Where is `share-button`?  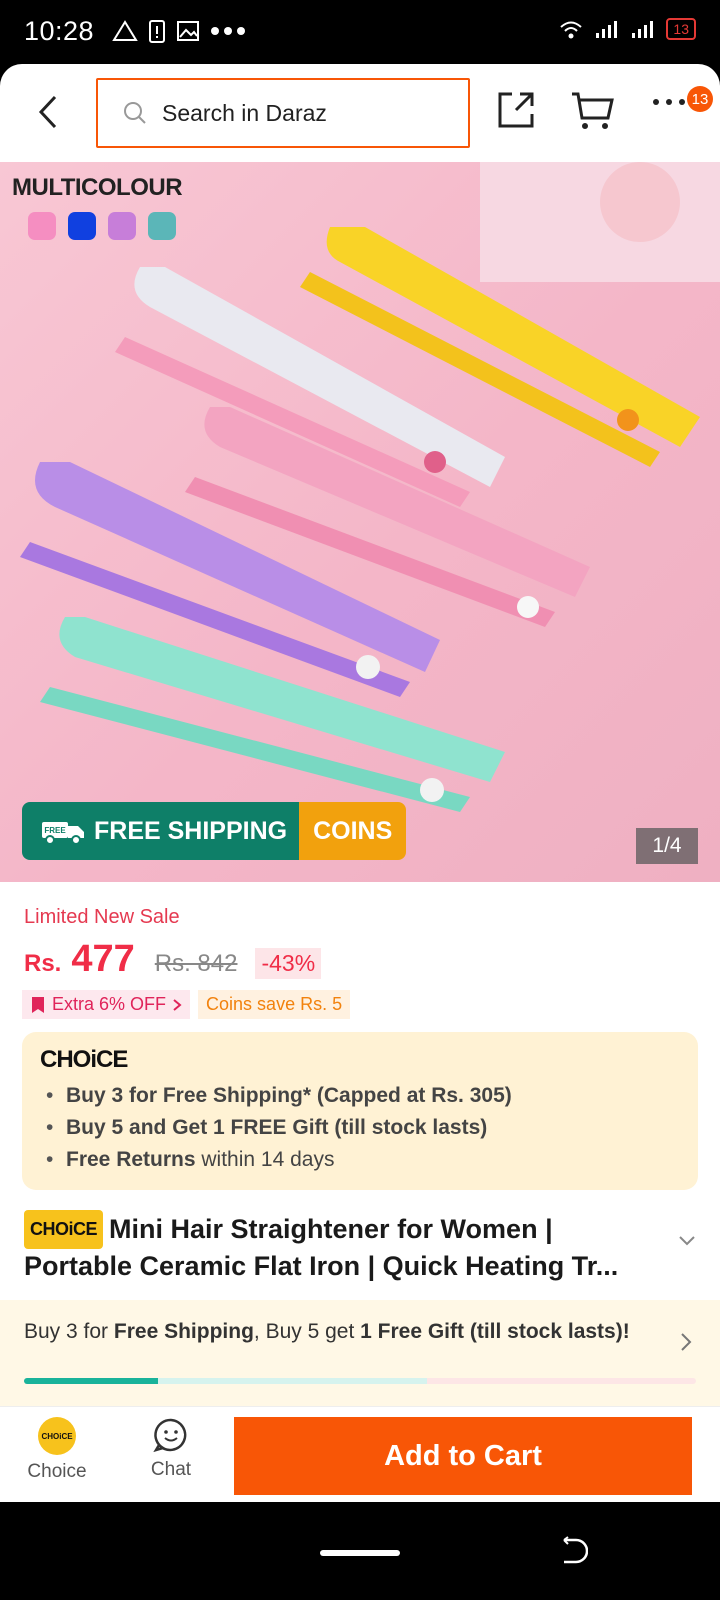 share-button is located at coordinates (516, 112).